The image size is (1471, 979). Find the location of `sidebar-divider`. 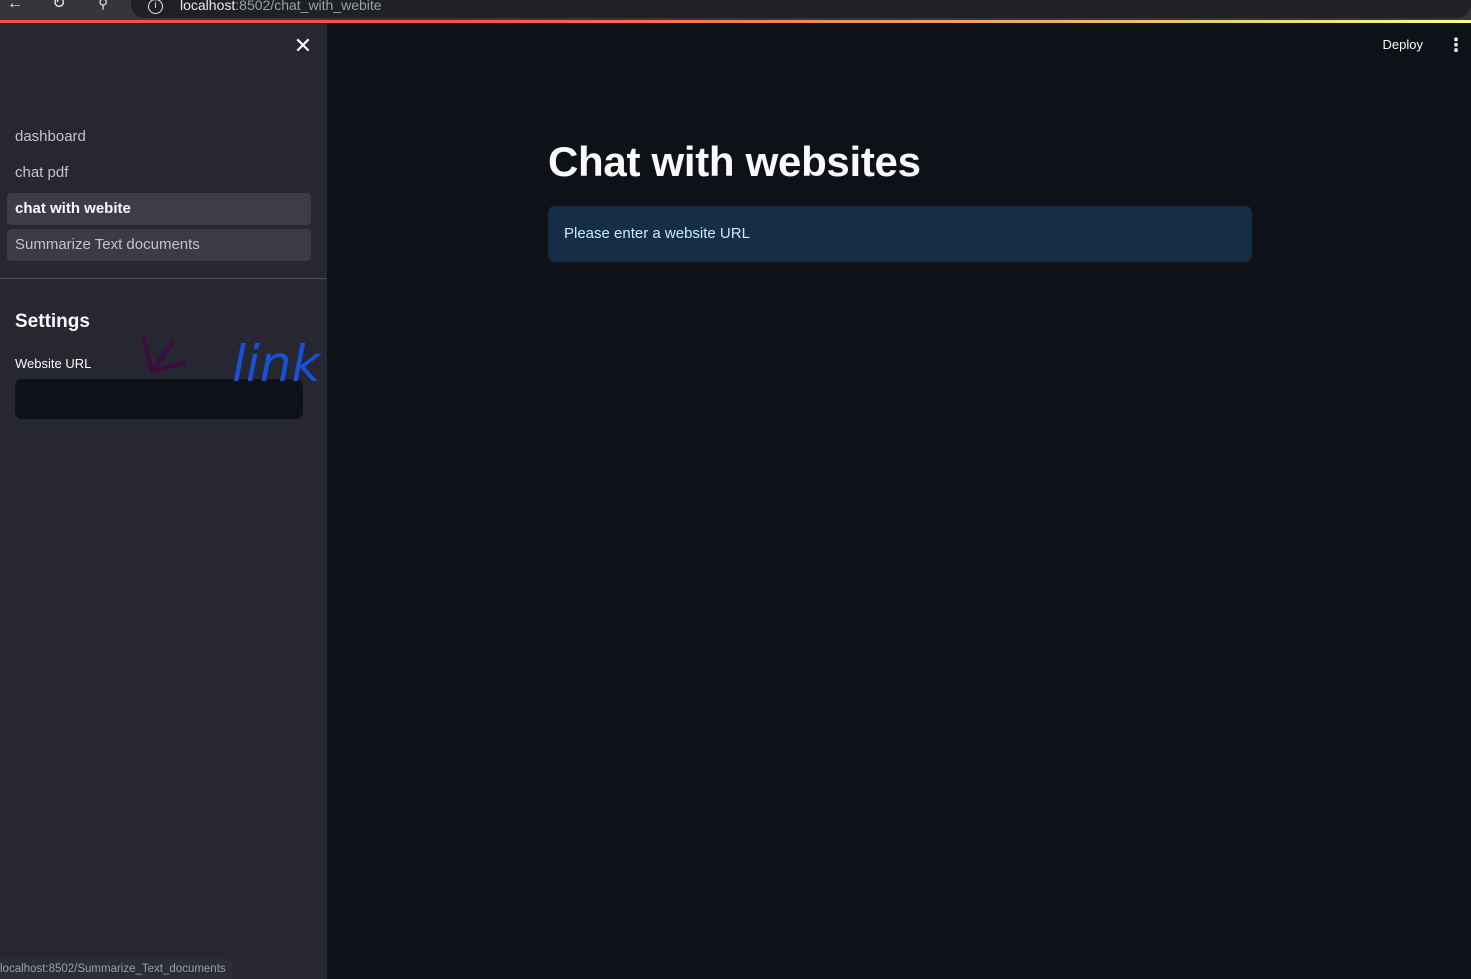

sidebar-divider is located at coordinates (163, 278).